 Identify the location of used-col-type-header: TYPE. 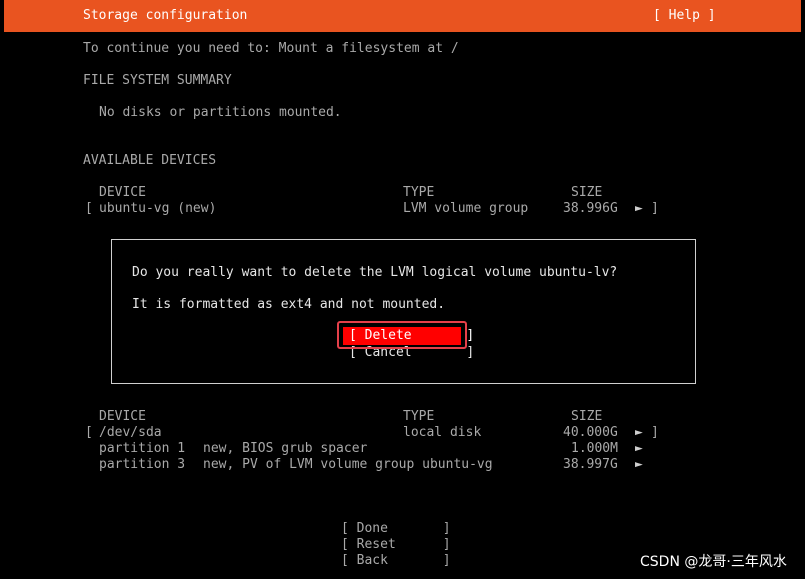
(419, 416).